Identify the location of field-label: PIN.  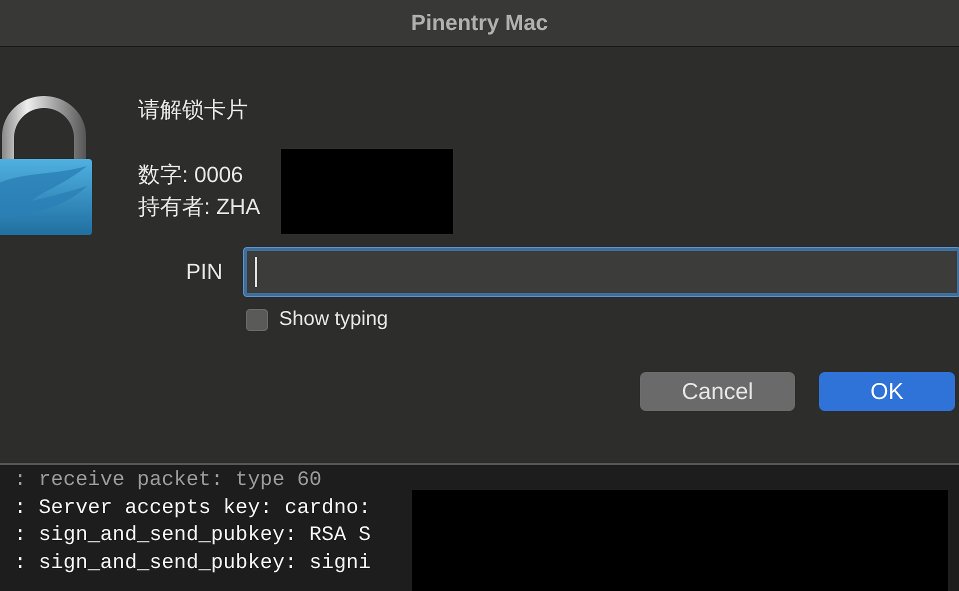
(205, 272).